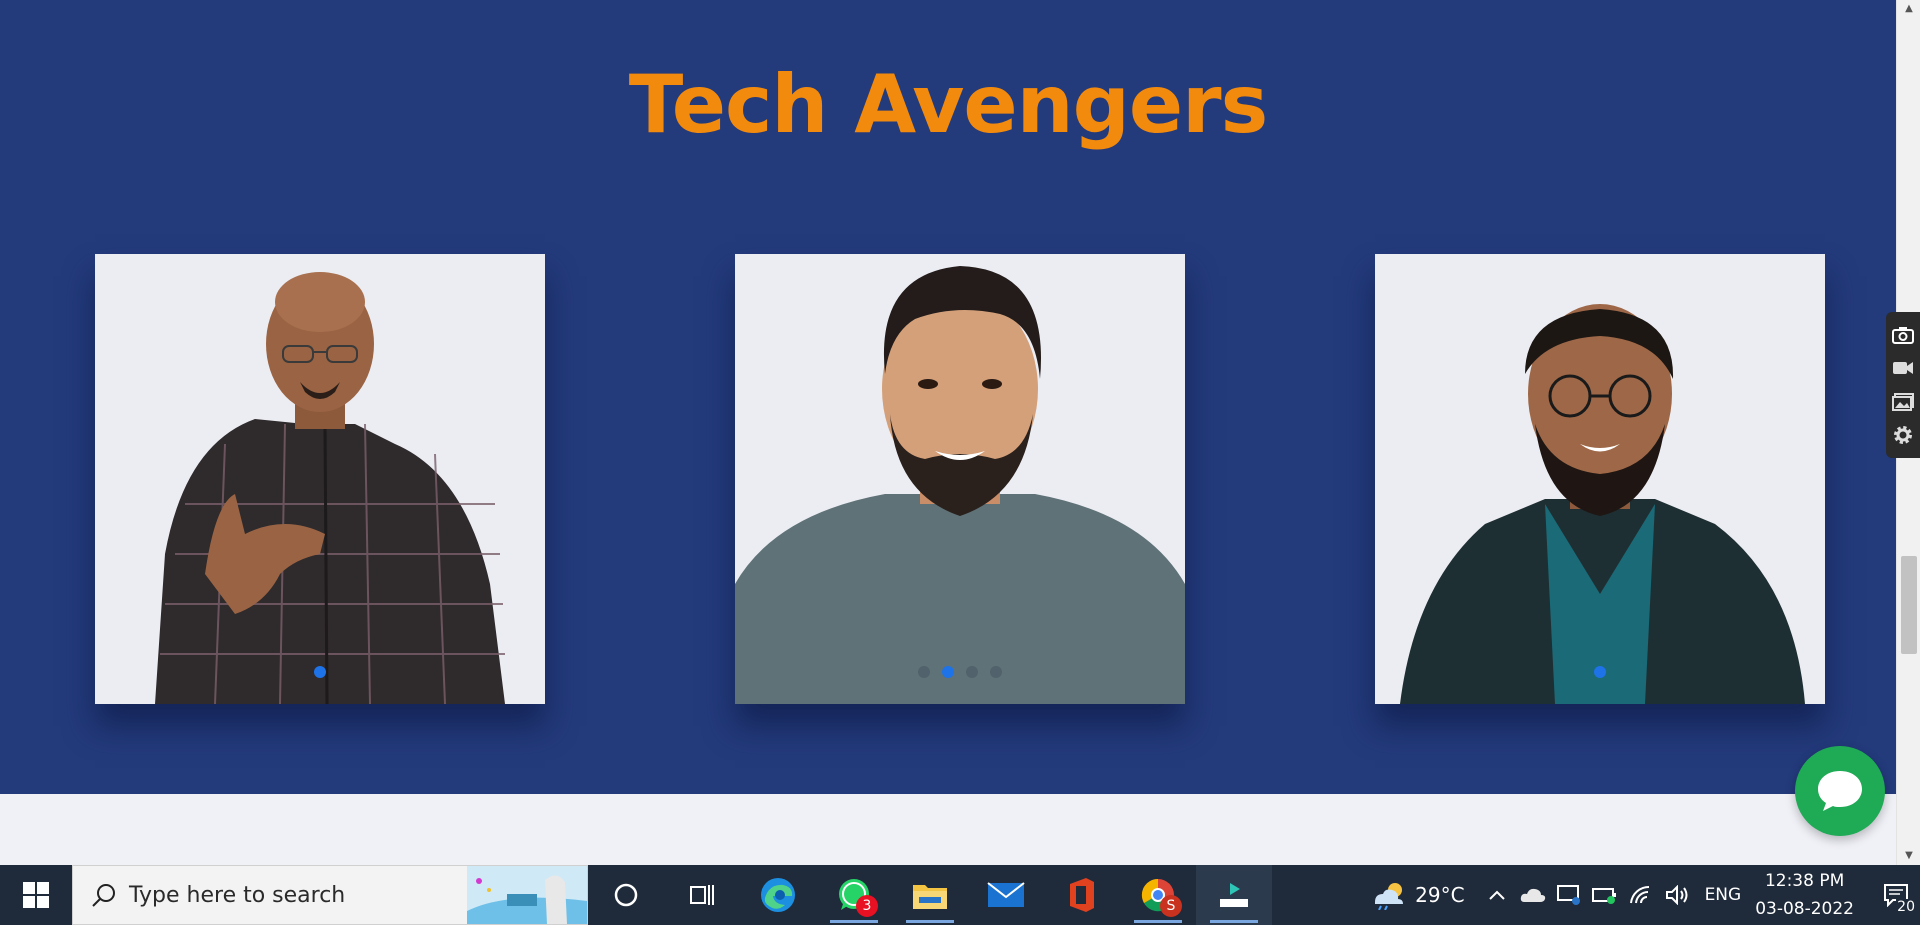  I want to click on chat-widget-button, so click(1840, 791).